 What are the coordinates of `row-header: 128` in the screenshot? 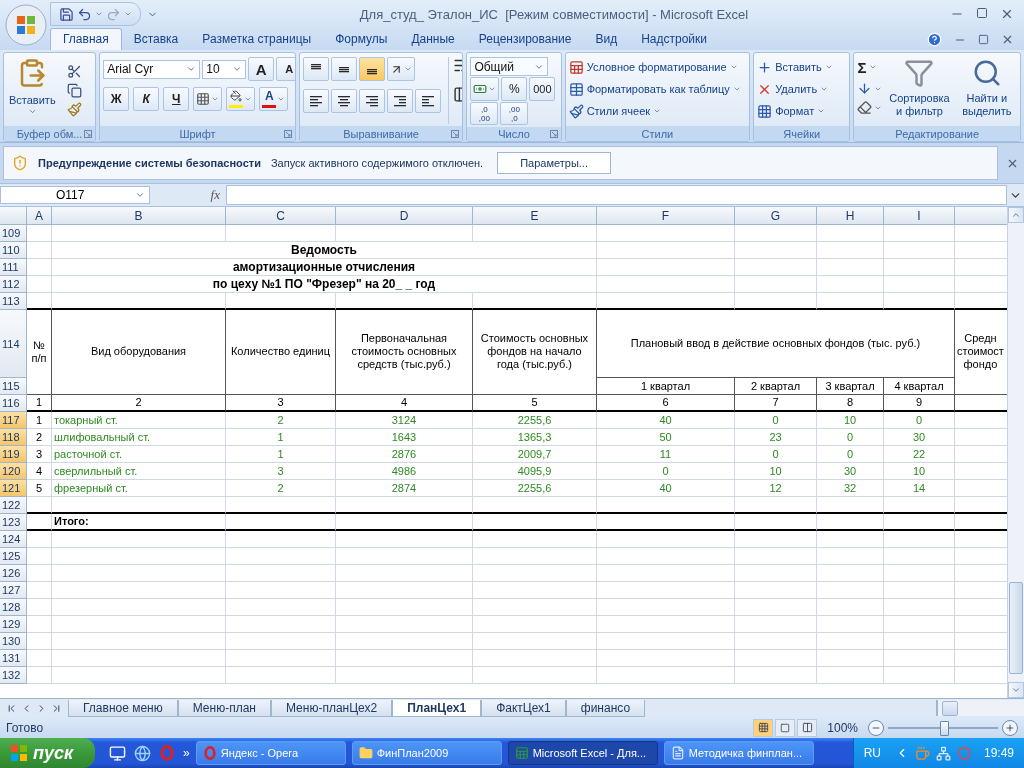 It's located at (13, 607).